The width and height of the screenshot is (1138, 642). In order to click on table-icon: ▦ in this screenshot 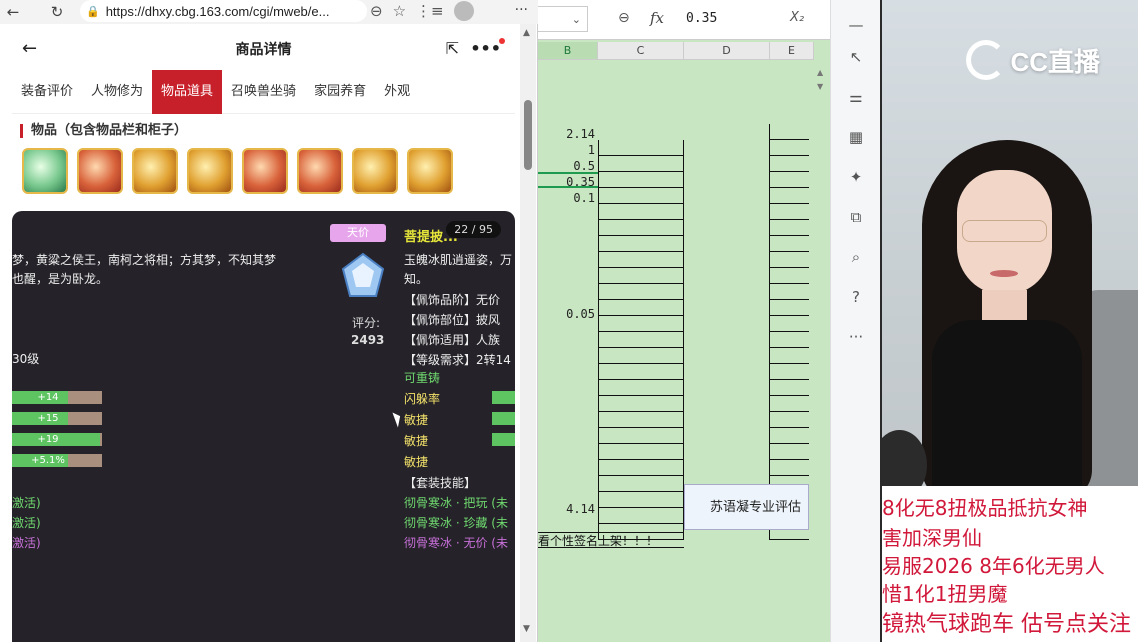, I will do `click(856, 137)`.